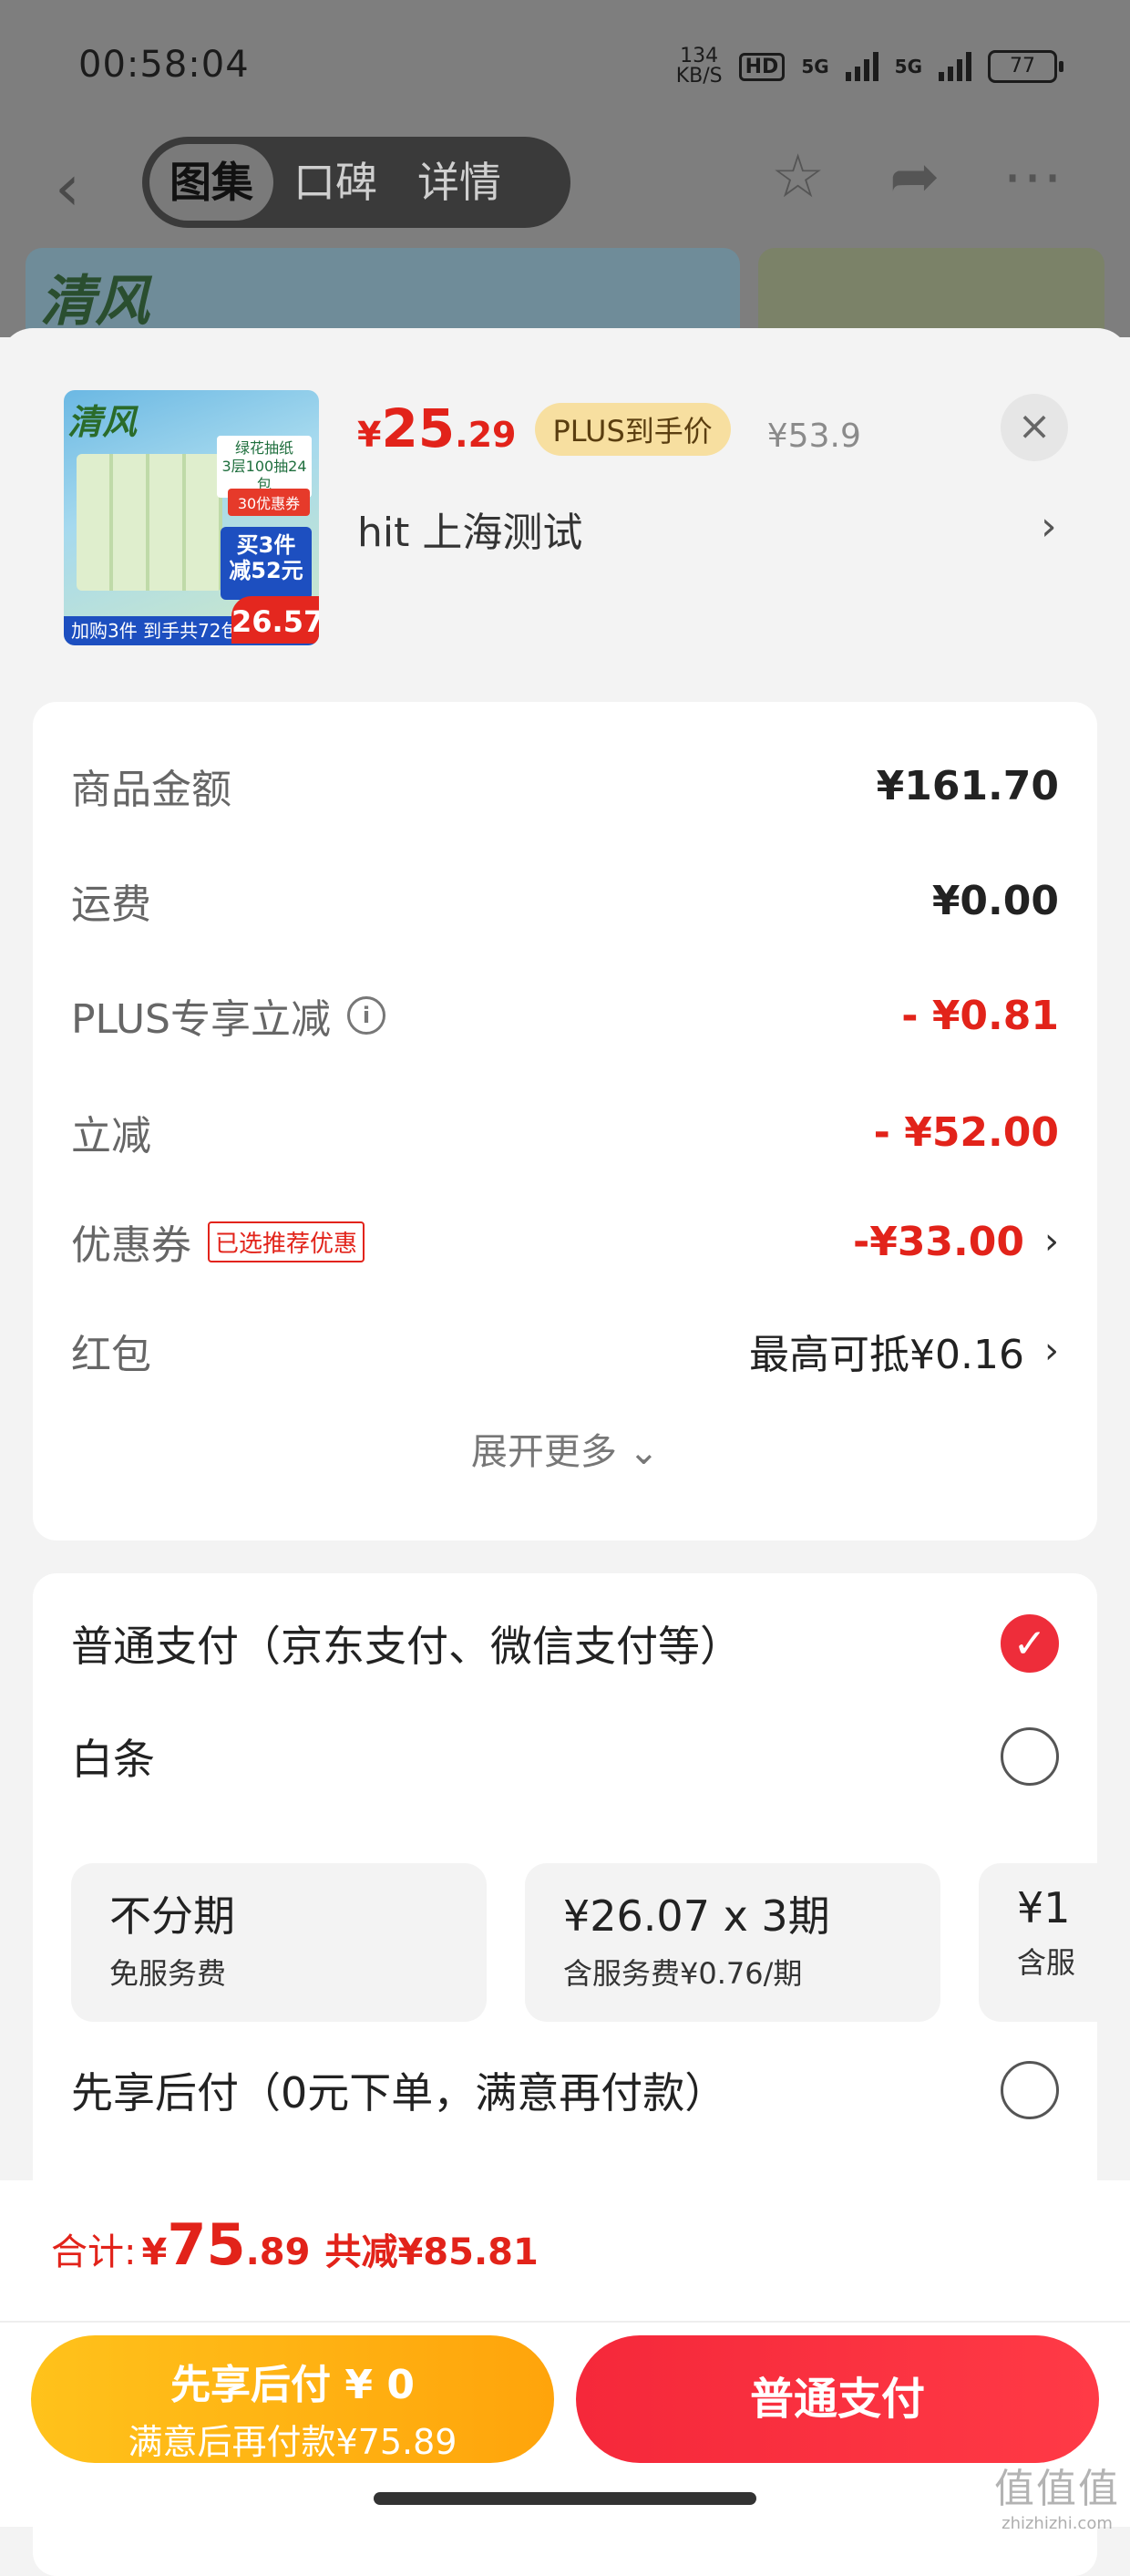  I want to click on total-savings: 共减¥85.81, so click(431, 2252).